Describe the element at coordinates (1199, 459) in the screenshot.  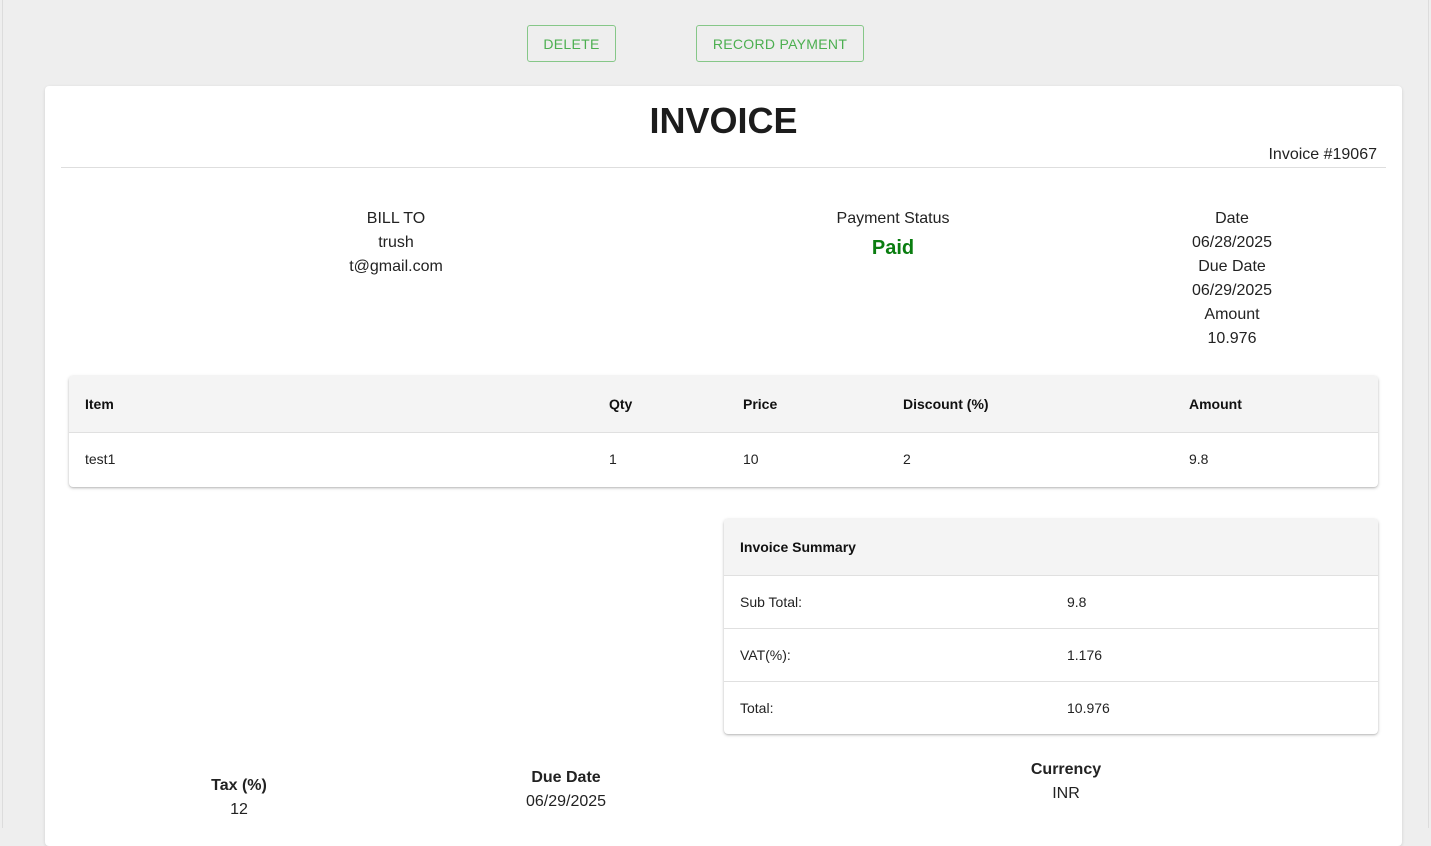
I see `cell-amount: 9.8` at that location.